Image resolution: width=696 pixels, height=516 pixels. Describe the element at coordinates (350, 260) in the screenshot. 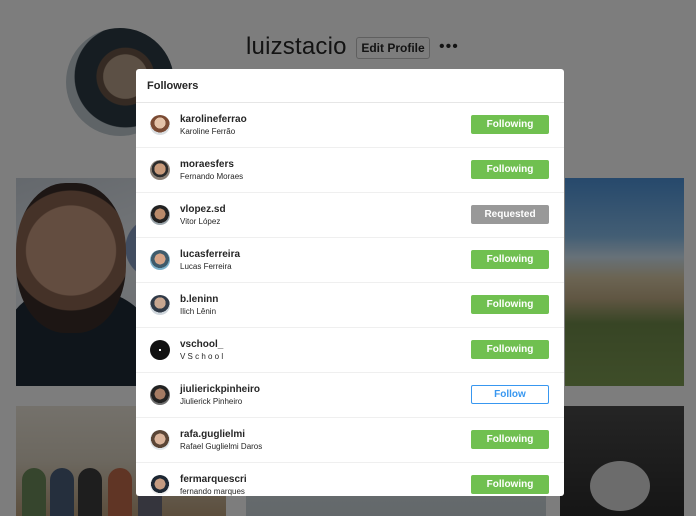

I see `follower-row: lucasferreira Lucas Ferreira Following` at that location.